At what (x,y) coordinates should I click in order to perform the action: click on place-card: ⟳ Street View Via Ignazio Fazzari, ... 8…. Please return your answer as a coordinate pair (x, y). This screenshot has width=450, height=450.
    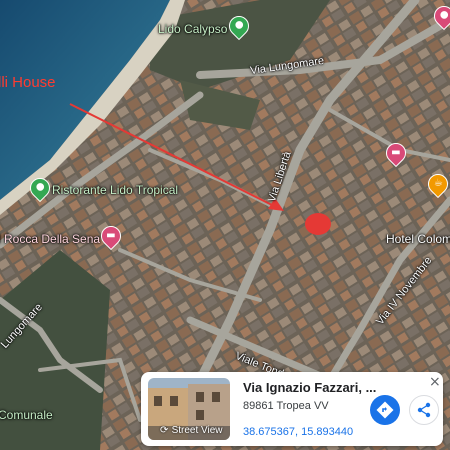
    Looking at the image, I should click on (292, 409).